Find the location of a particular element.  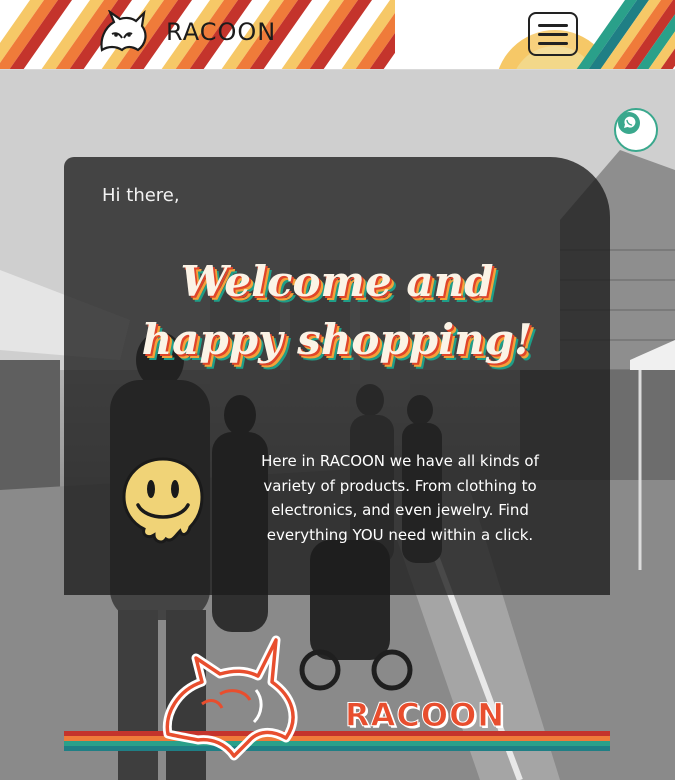

footer-stripes is located at coordinates (337, 742).